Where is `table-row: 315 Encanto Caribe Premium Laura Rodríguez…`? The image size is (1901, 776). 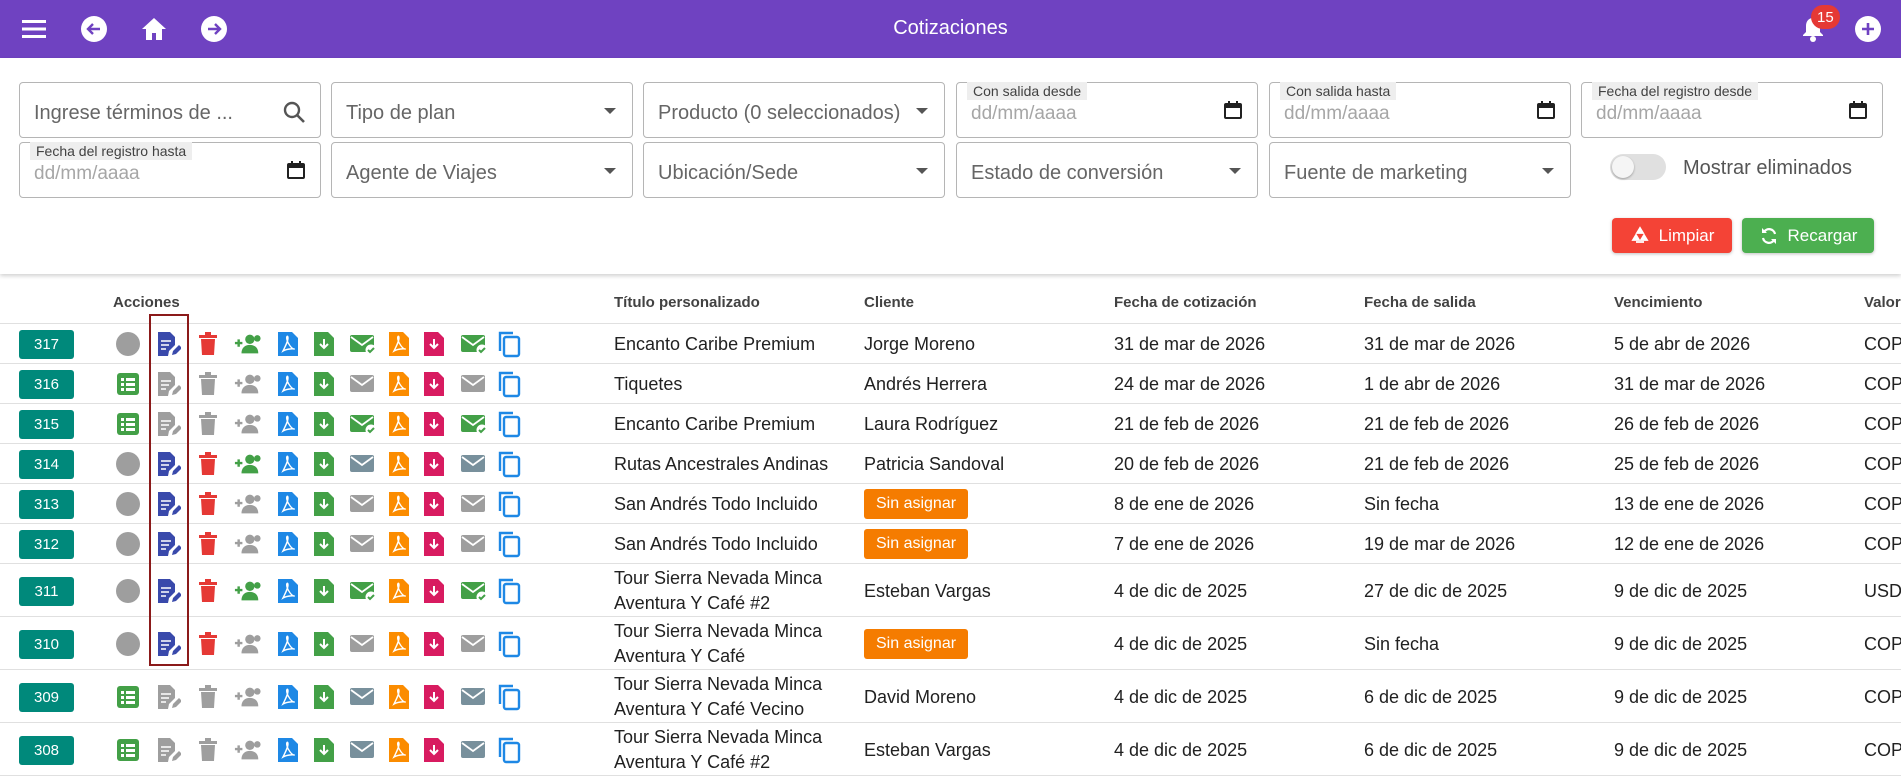
table-row: 315 Encanto Caribe Premium Laura Rodríguez… is located at coordinates (950, 424).